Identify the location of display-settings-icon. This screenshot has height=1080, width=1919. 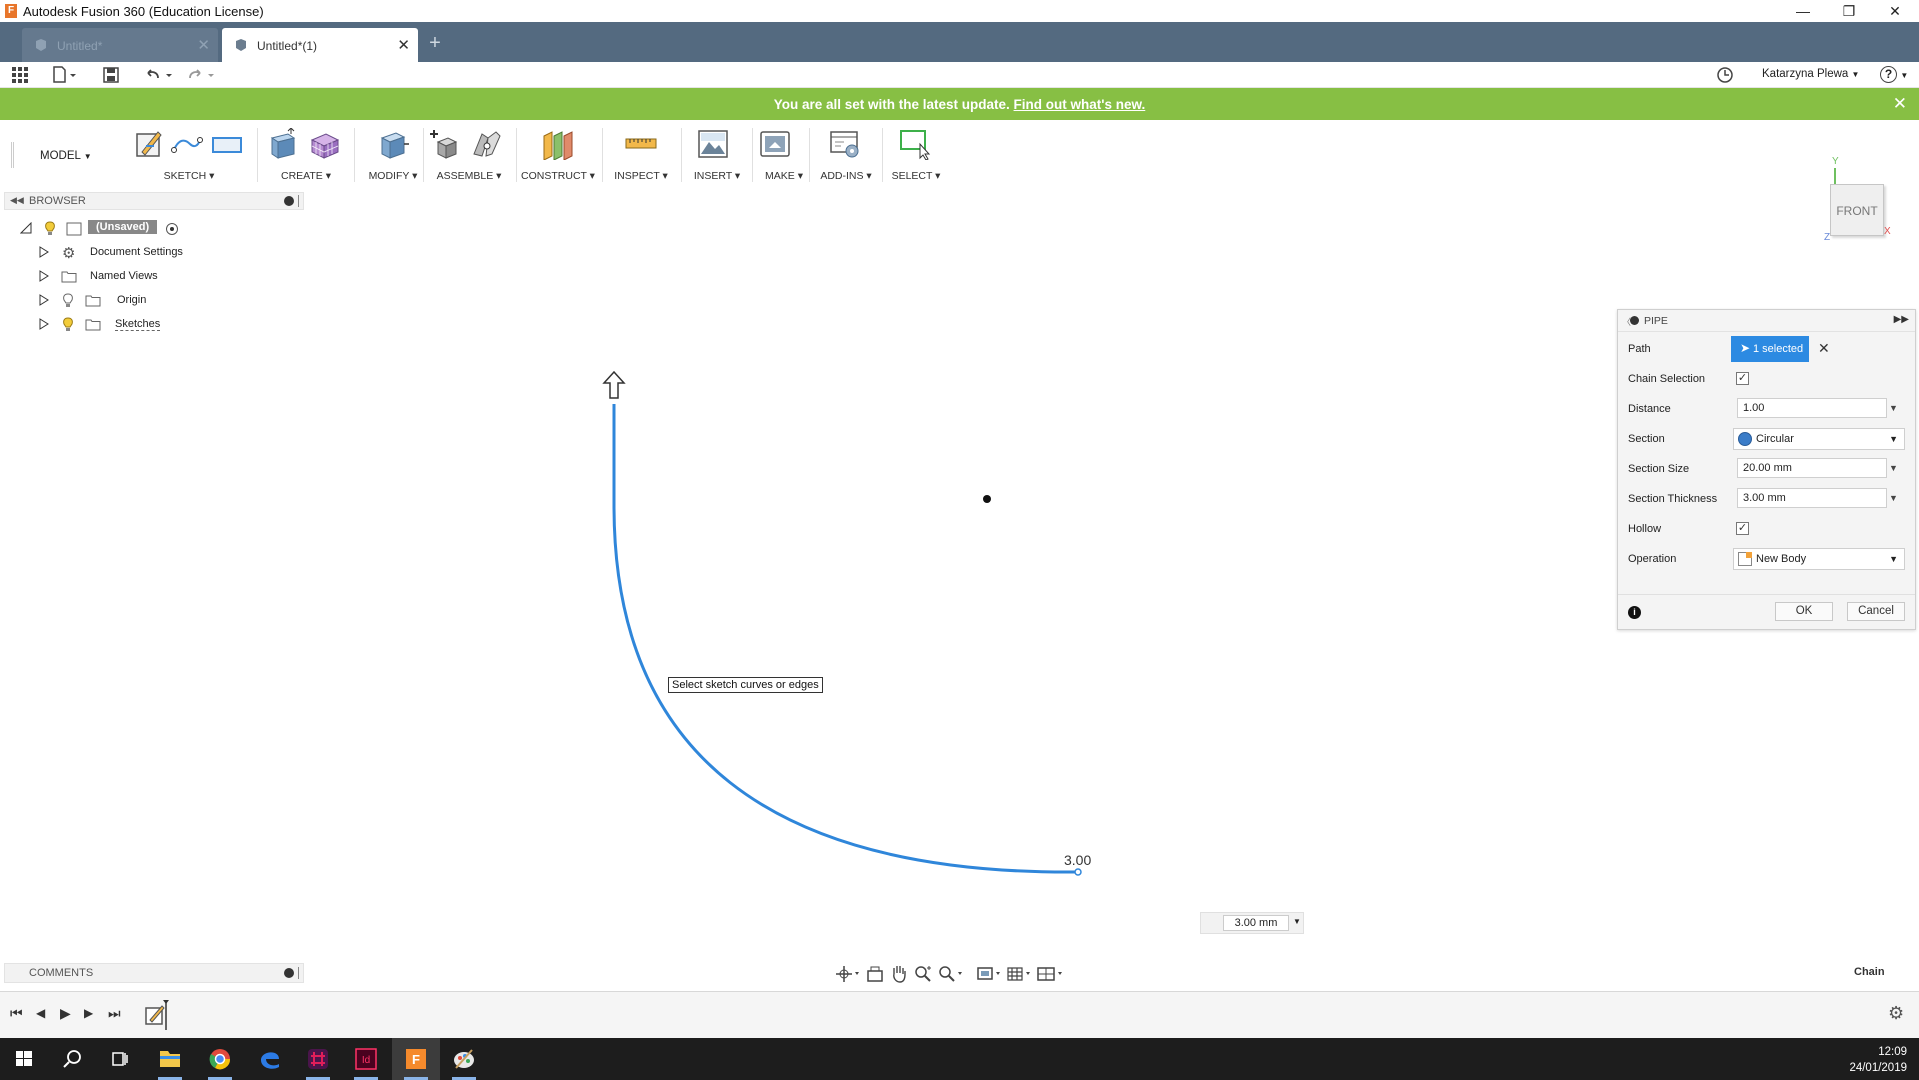
(990, 974).